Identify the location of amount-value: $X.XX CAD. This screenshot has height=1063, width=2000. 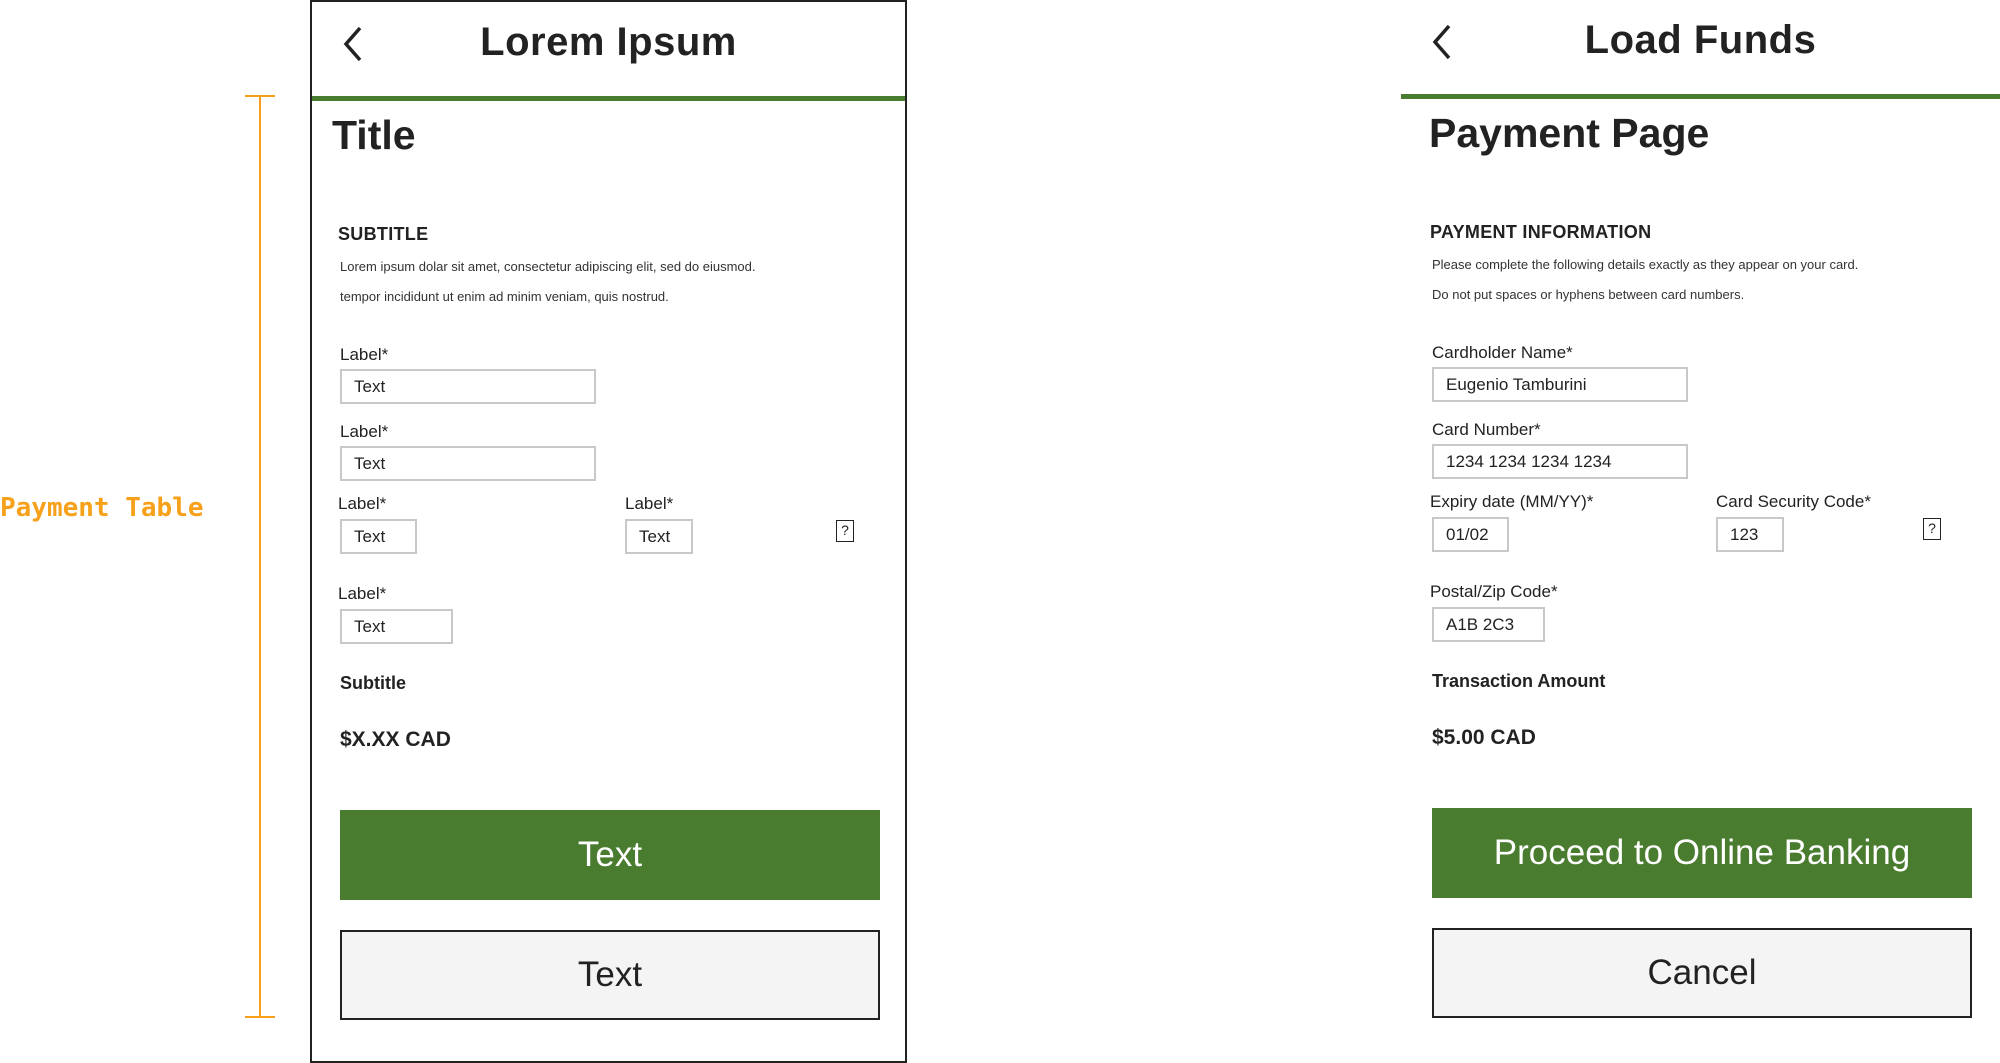
(395, 739).